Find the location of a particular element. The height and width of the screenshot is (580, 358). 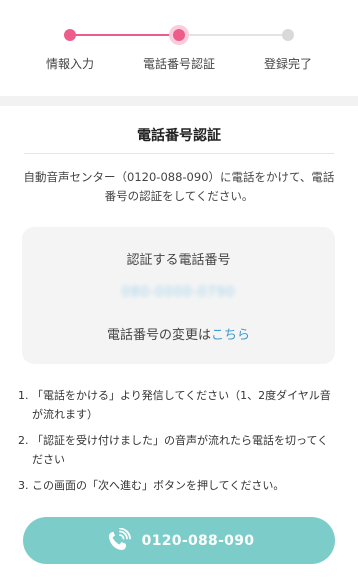

instruction-number: 3. is located at coordinates (23, 485).